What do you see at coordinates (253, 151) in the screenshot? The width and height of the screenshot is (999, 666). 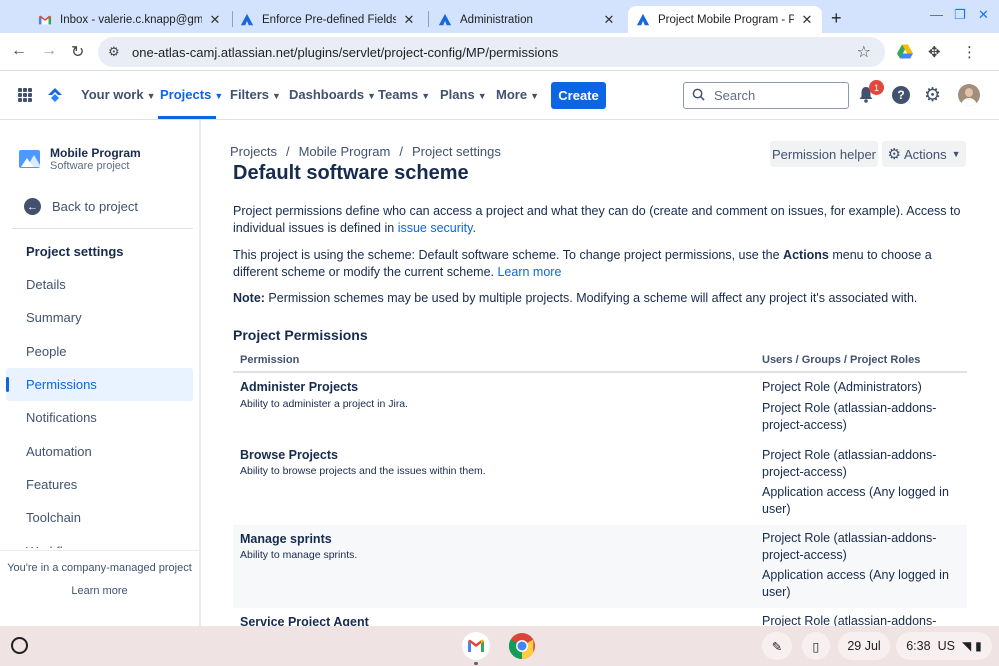 I see `breadcrumb-projects: Projects` at bounding box center [253, 151].